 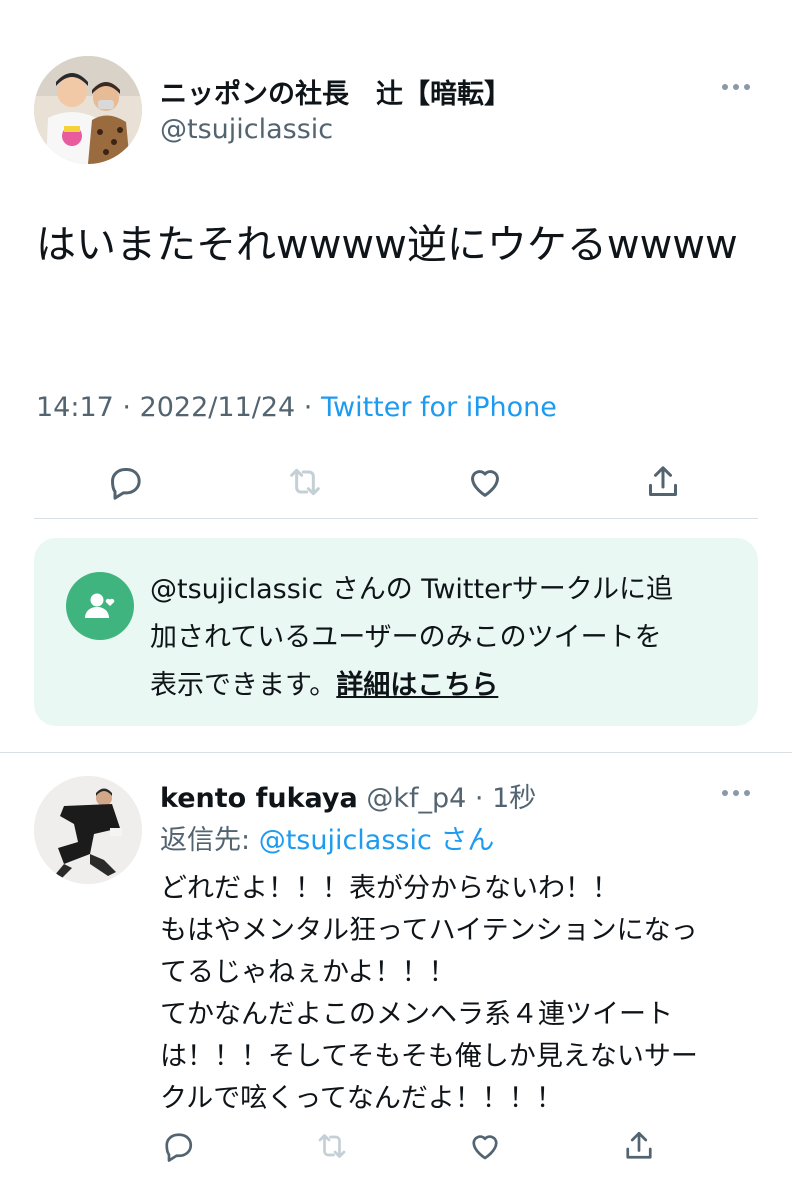 I want to click on reply-author-handle: @kf_p4, so click(x=416, y=798).